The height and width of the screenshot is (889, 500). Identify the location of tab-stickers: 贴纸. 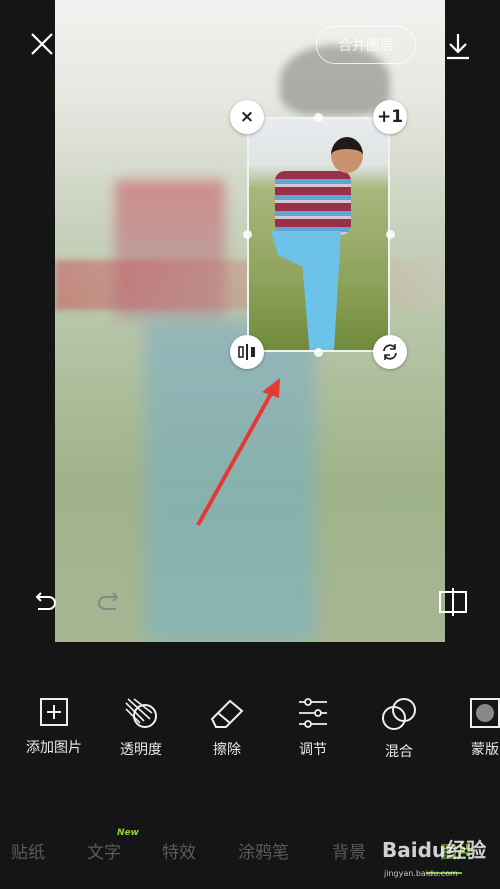
(28, 850).